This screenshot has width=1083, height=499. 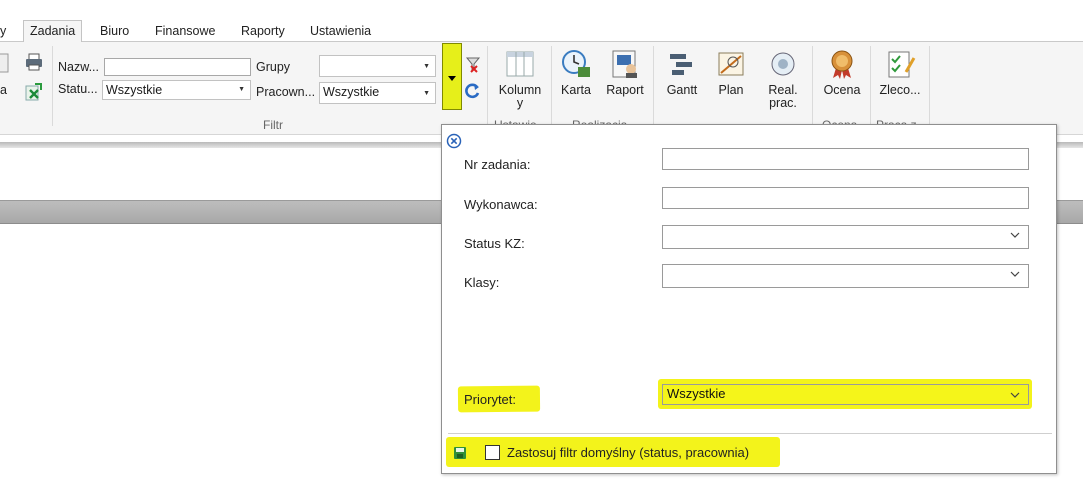 I want to click on excel-export-icon, so click(x=34, y=92).